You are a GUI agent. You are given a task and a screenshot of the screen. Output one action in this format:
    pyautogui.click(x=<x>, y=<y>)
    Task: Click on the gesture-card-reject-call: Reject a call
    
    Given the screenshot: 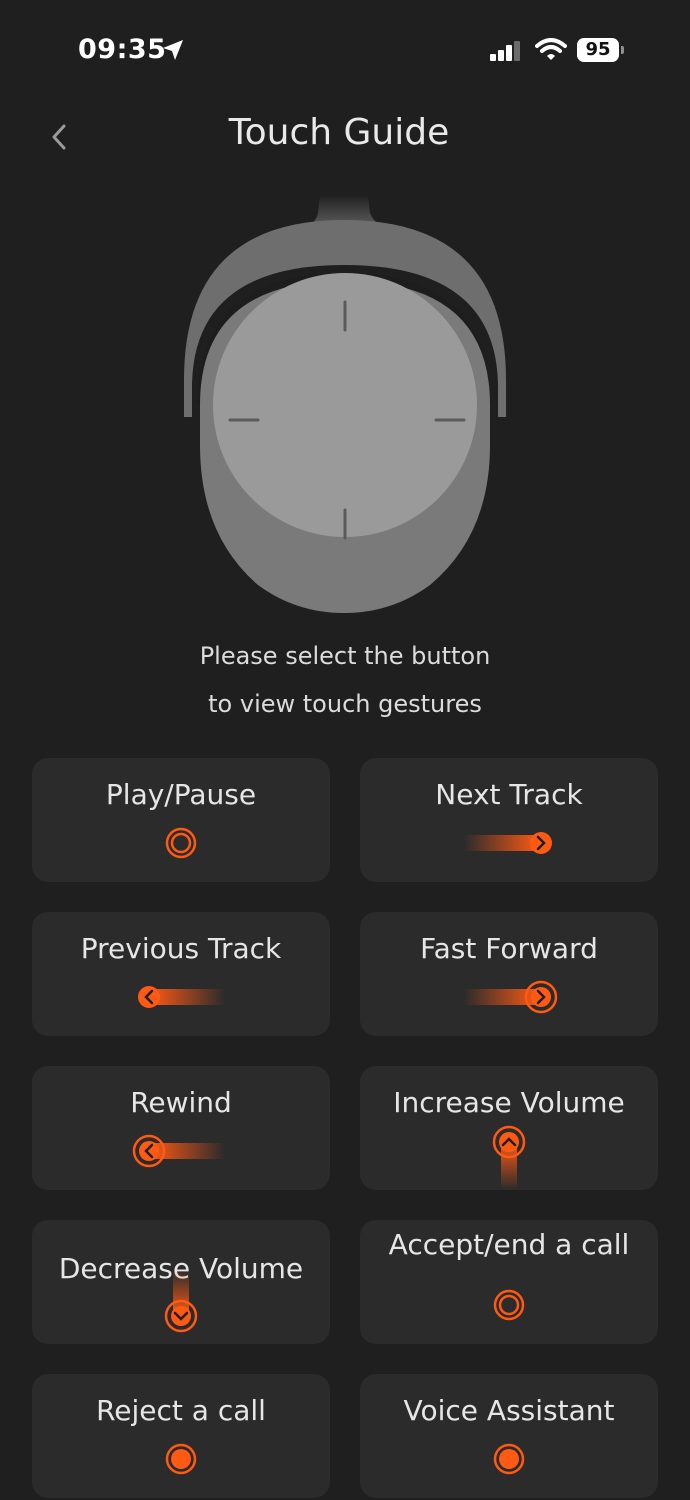 What is the action you would take?
    pyautogui.click(x=181, y=1436)
    